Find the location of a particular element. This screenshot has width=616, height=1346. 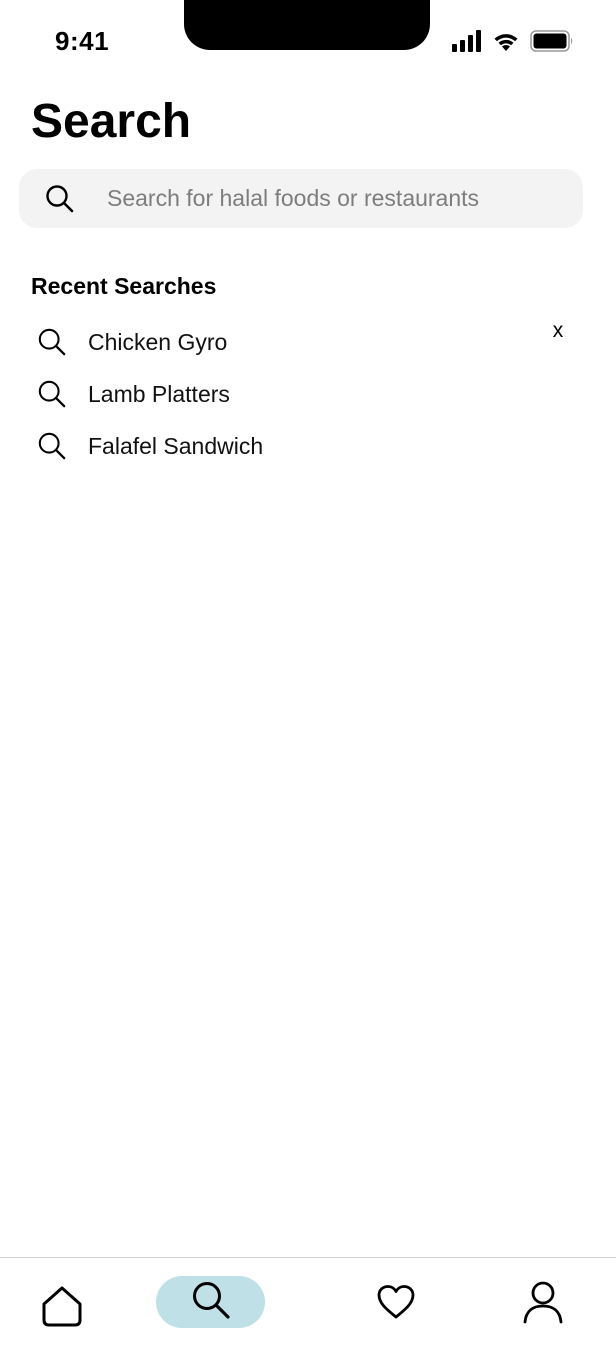

recent-search-label: Chicken Gyro is located at coordinates (158, 341).